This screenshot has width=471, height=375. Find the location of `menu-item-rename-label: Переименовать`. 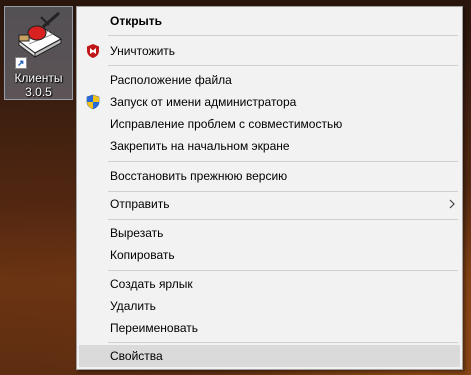

menu-item-rename-label: Переименовать is located at coordinates (154, 328).